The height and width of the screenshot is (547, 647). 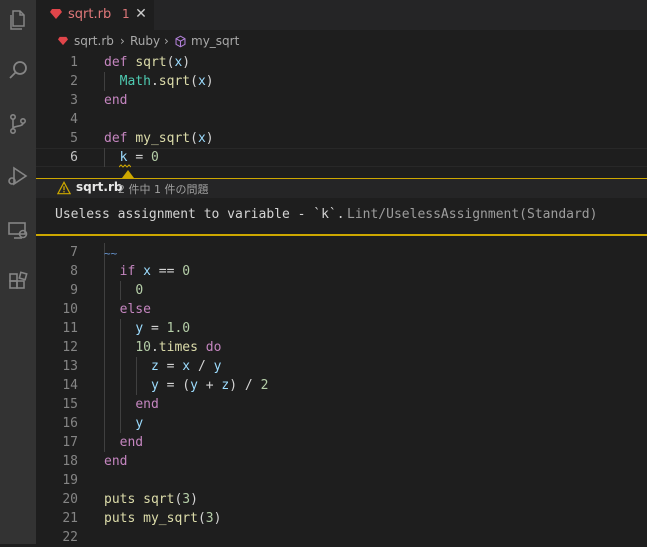 I want to click on problem-message: Useless assignment to variable - `k`., so click(x=200, y=214).